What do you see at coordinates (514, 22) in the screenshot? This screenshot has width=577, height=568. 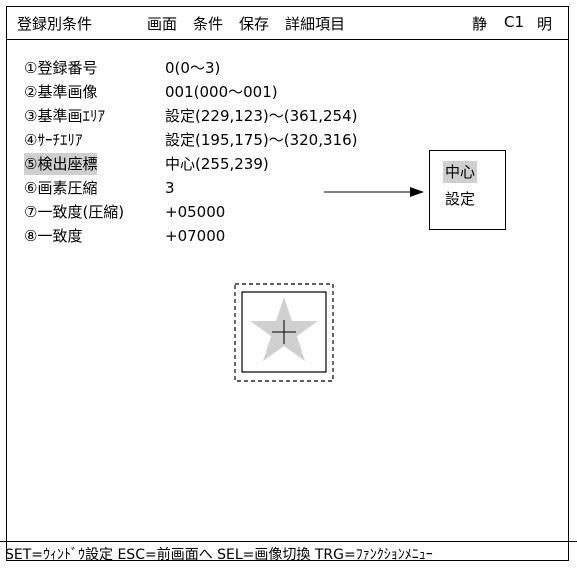 I see `camera-indicator: C1` at bounding box center [514, 22].